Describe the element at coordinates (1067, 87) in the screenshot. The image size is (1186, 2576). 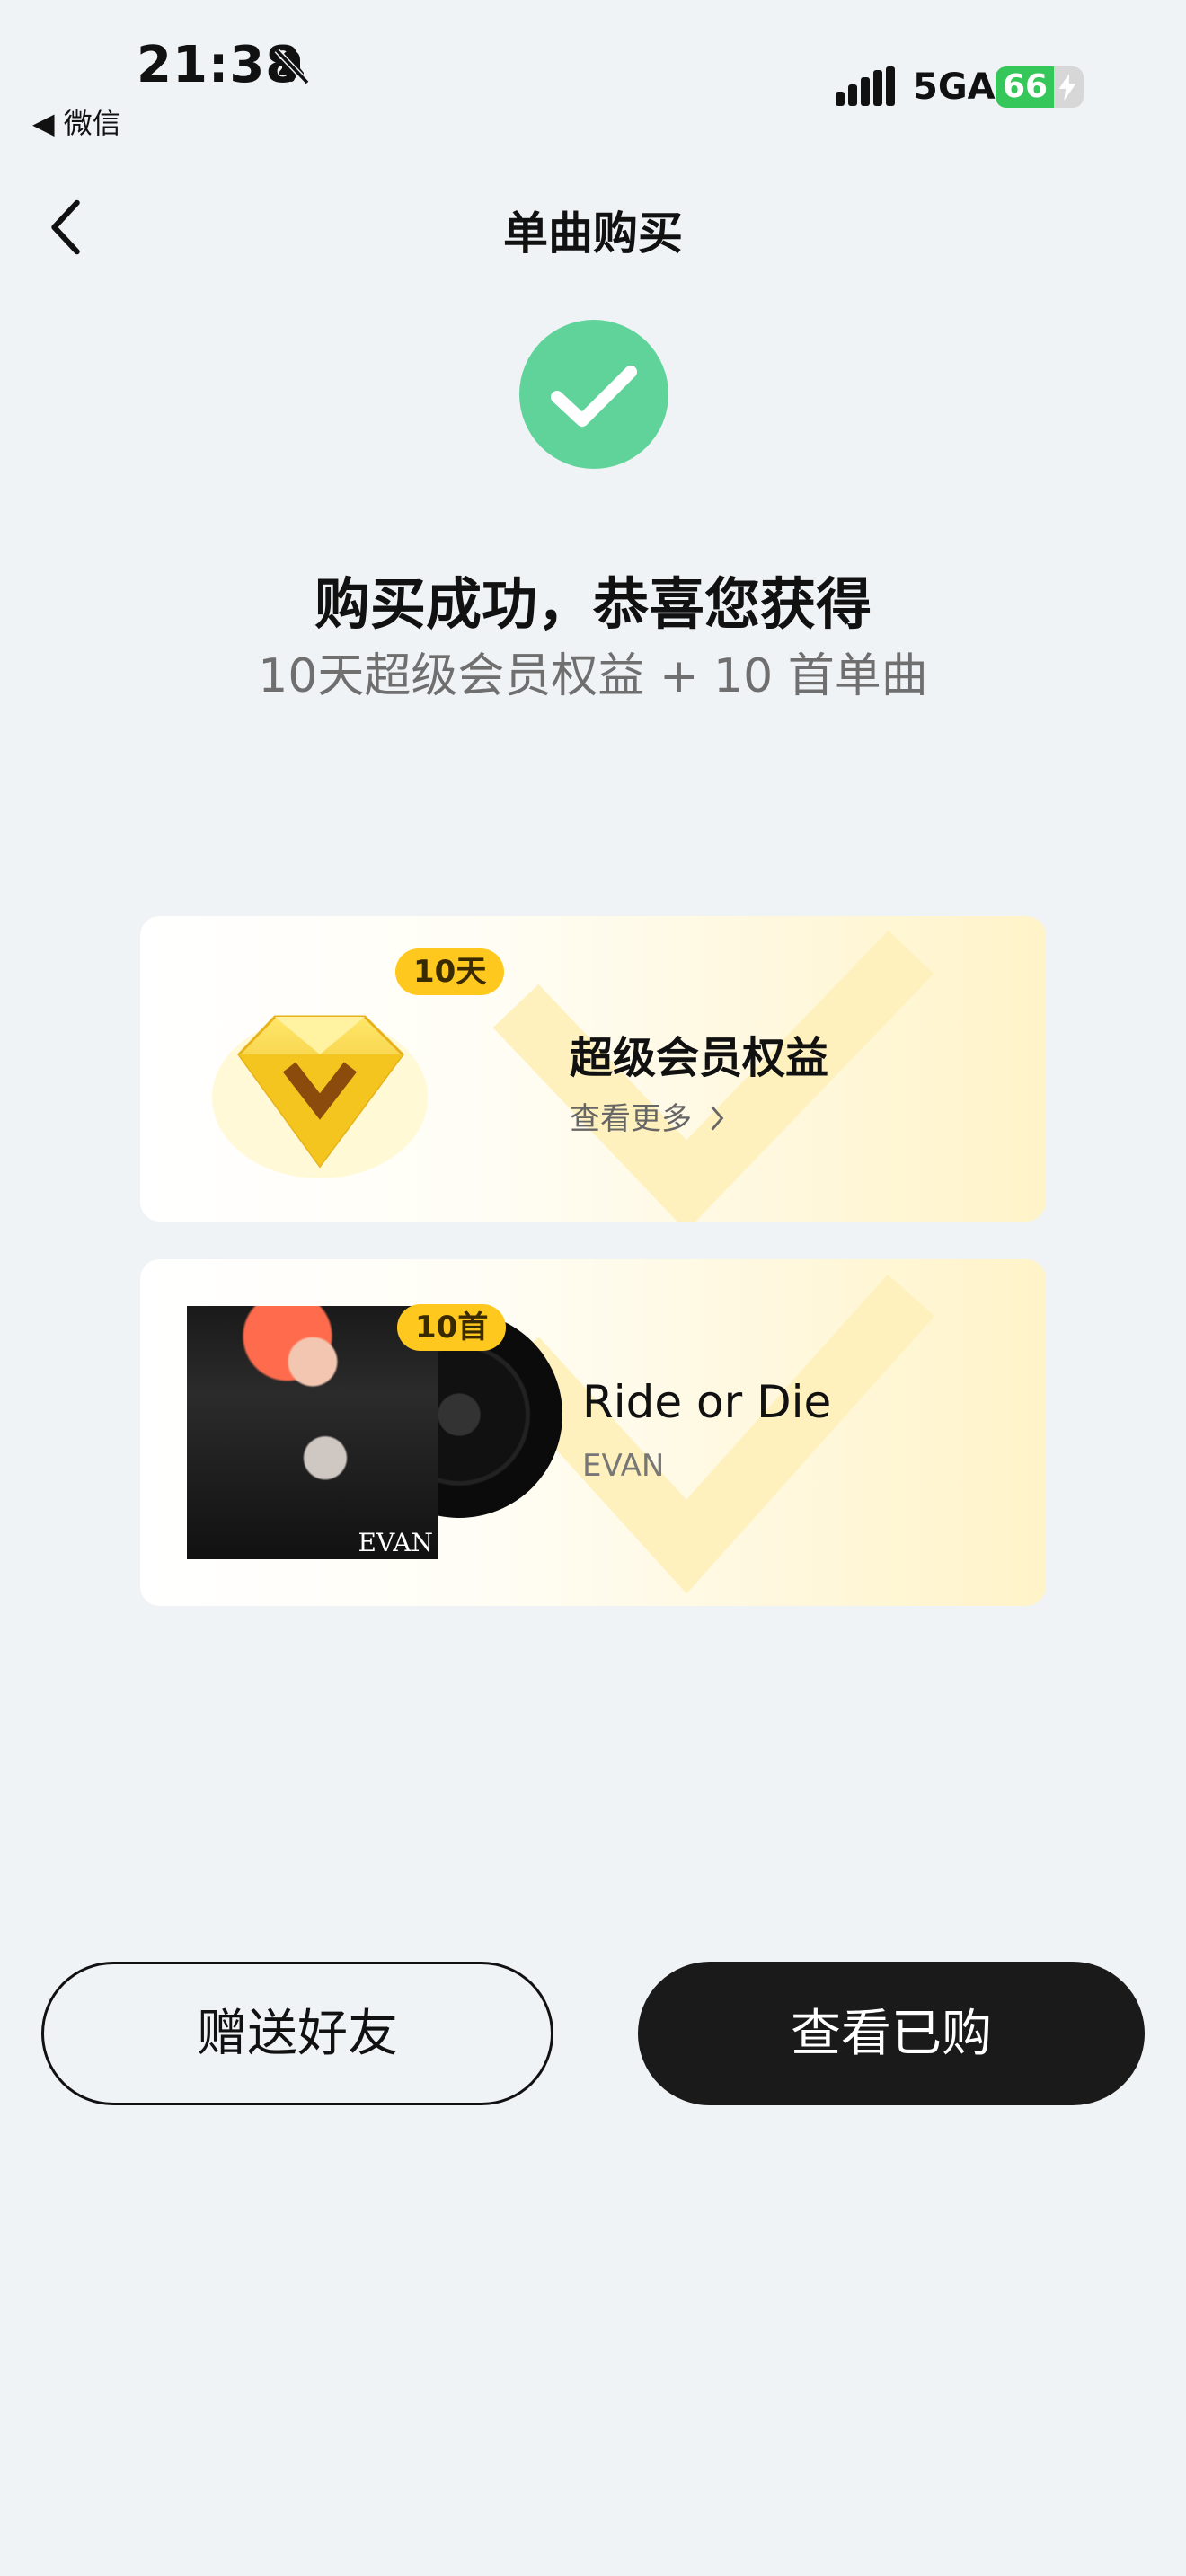
I see `charging-bolt-icon` at that location.